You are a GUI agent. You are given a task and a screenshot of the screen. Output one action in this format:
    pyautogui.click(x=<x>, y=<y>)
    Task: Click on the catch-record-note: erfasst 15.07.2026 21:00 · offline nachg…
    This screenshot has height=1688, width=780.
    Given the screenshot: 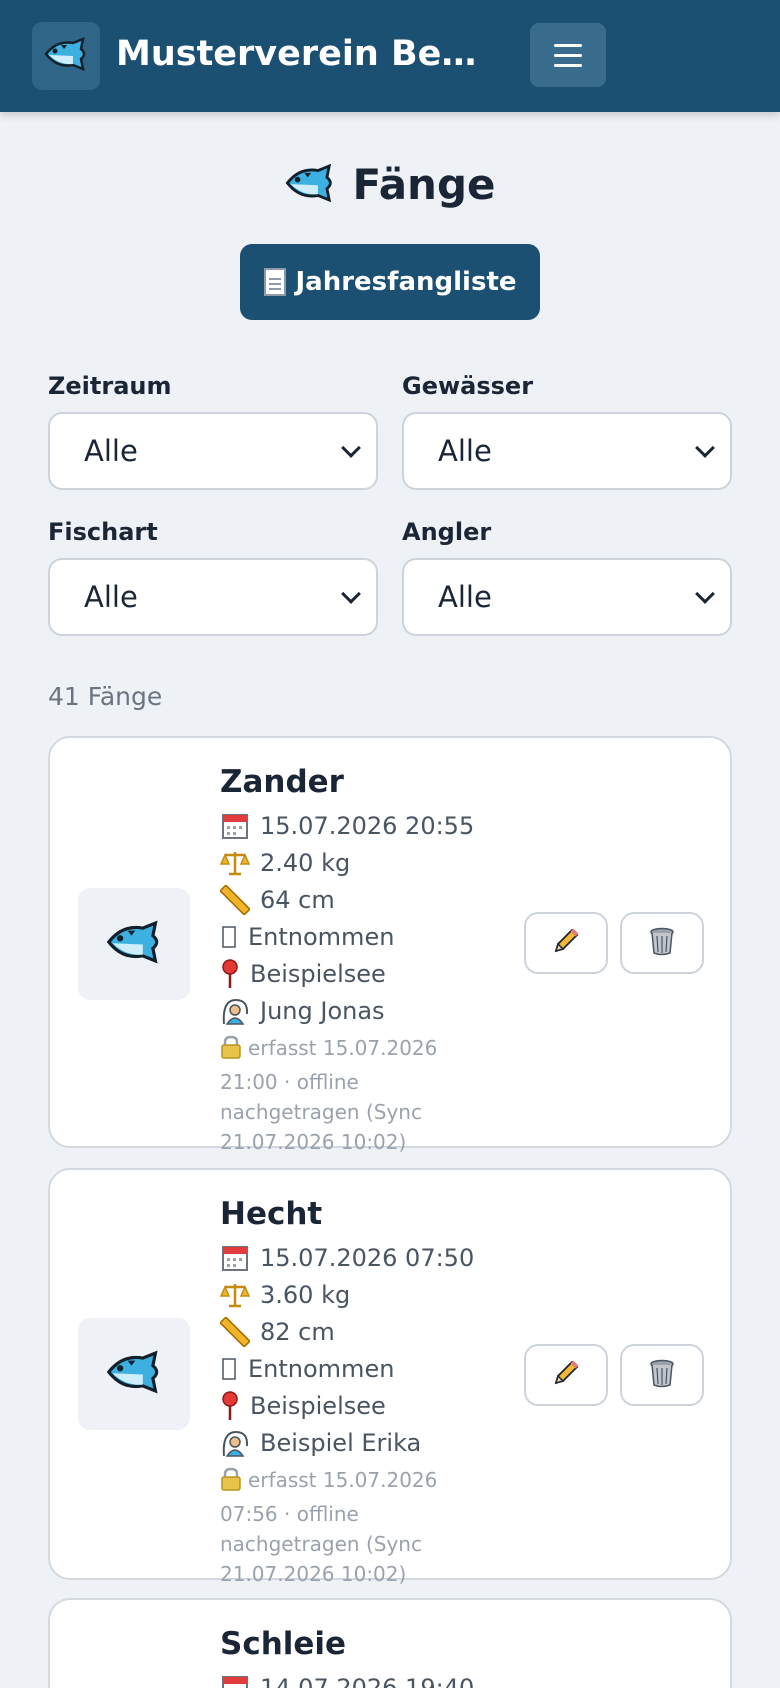 What is the action you would take?
    pyautogui.click(x=360, y=1095)
    